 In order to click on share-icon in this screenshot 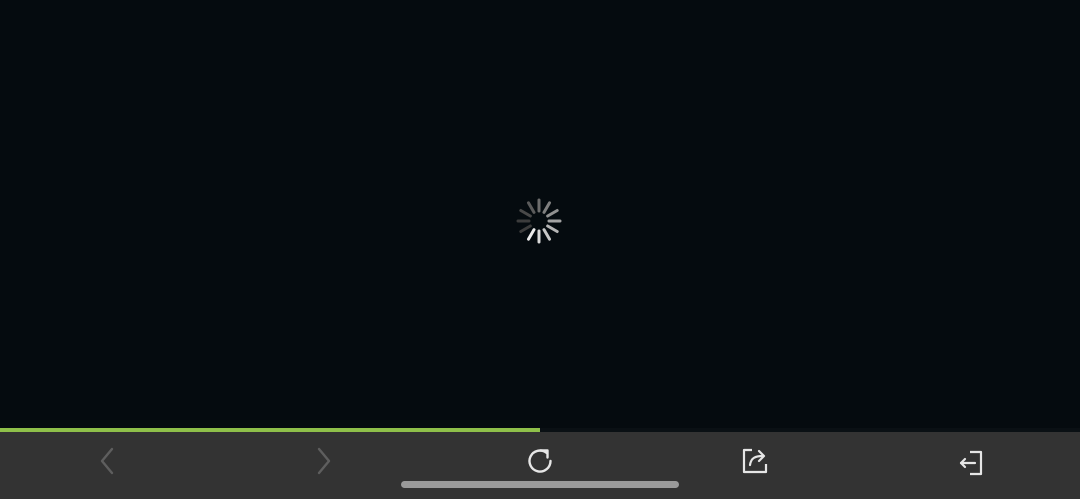, I will do `click(755, 461)`.